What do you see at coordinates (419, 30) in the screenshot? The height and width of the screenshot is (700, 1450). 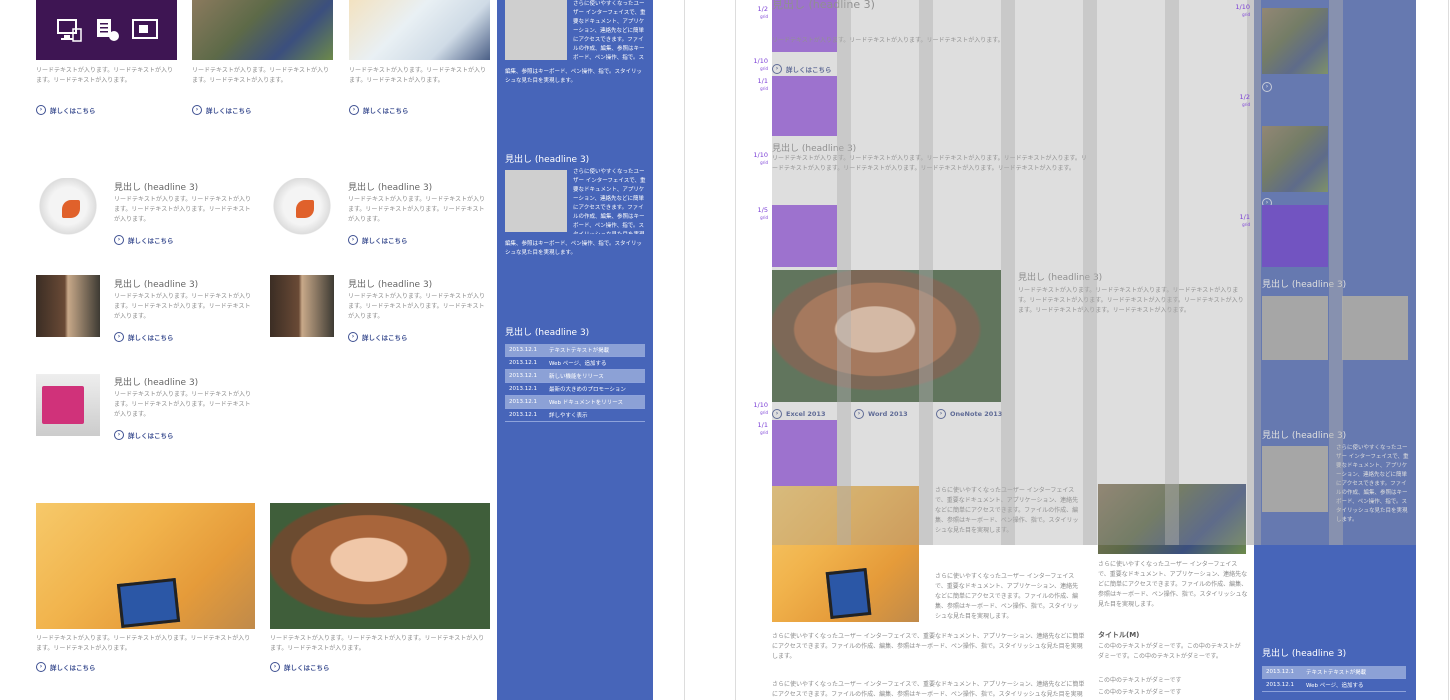 I see `photo-desk` at bounding box center [419, 30].